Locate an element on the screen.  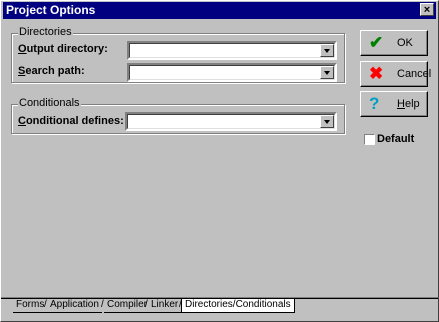
close-icon: × is located at coordinates (427, 10).